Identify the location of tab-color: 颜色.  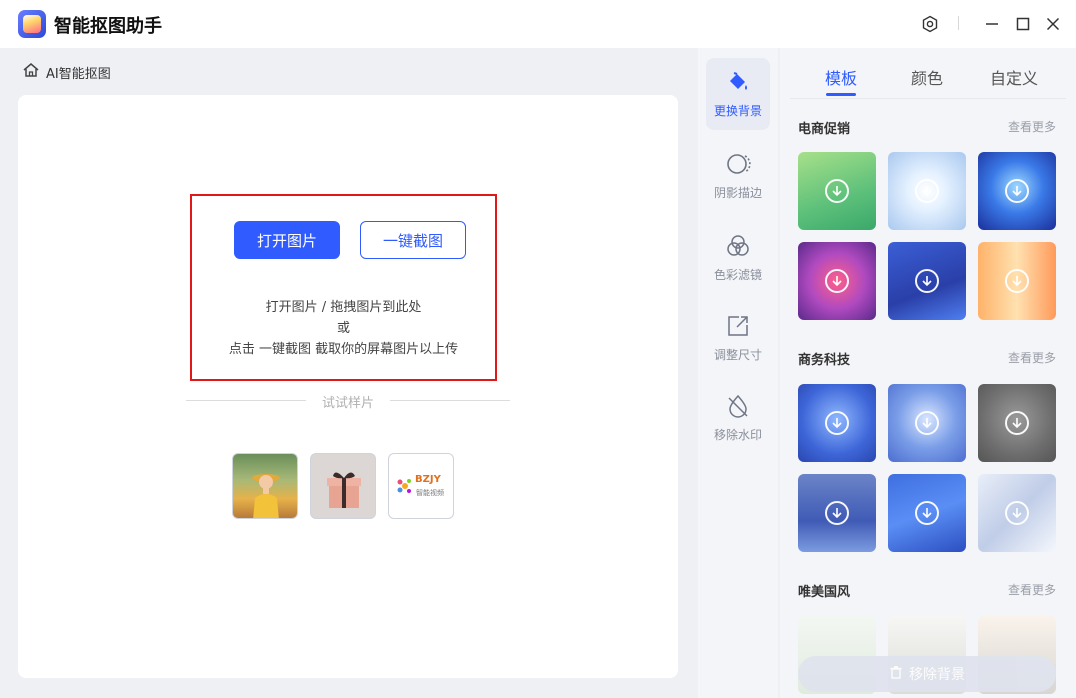
(927, 77).